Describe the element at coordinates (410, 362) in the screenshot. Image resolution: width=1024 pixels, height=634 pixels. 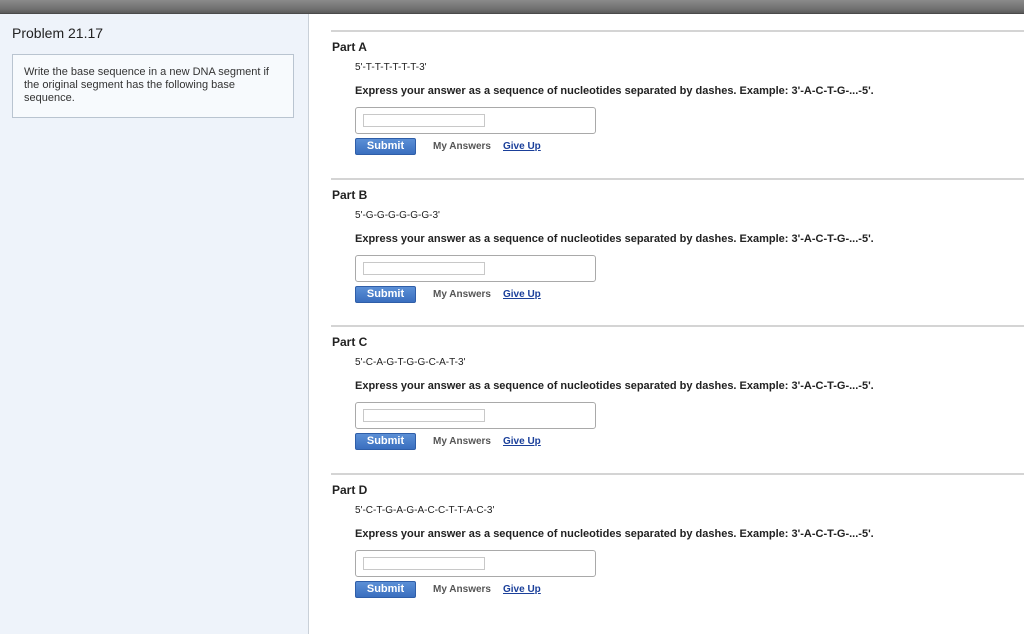
I see `part-sequence: 5'-C-A-G-T-G-G-C-A-T-3'` at that location.